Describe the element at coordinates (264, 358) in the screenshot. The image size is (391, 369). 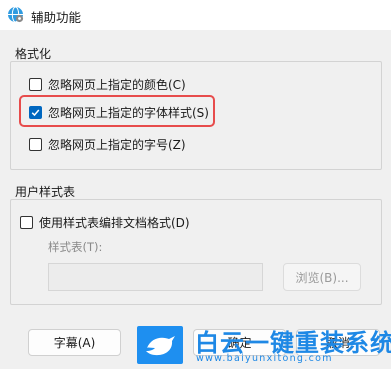
I see `watermark-url: www.baiyunxitong.com` at that location.